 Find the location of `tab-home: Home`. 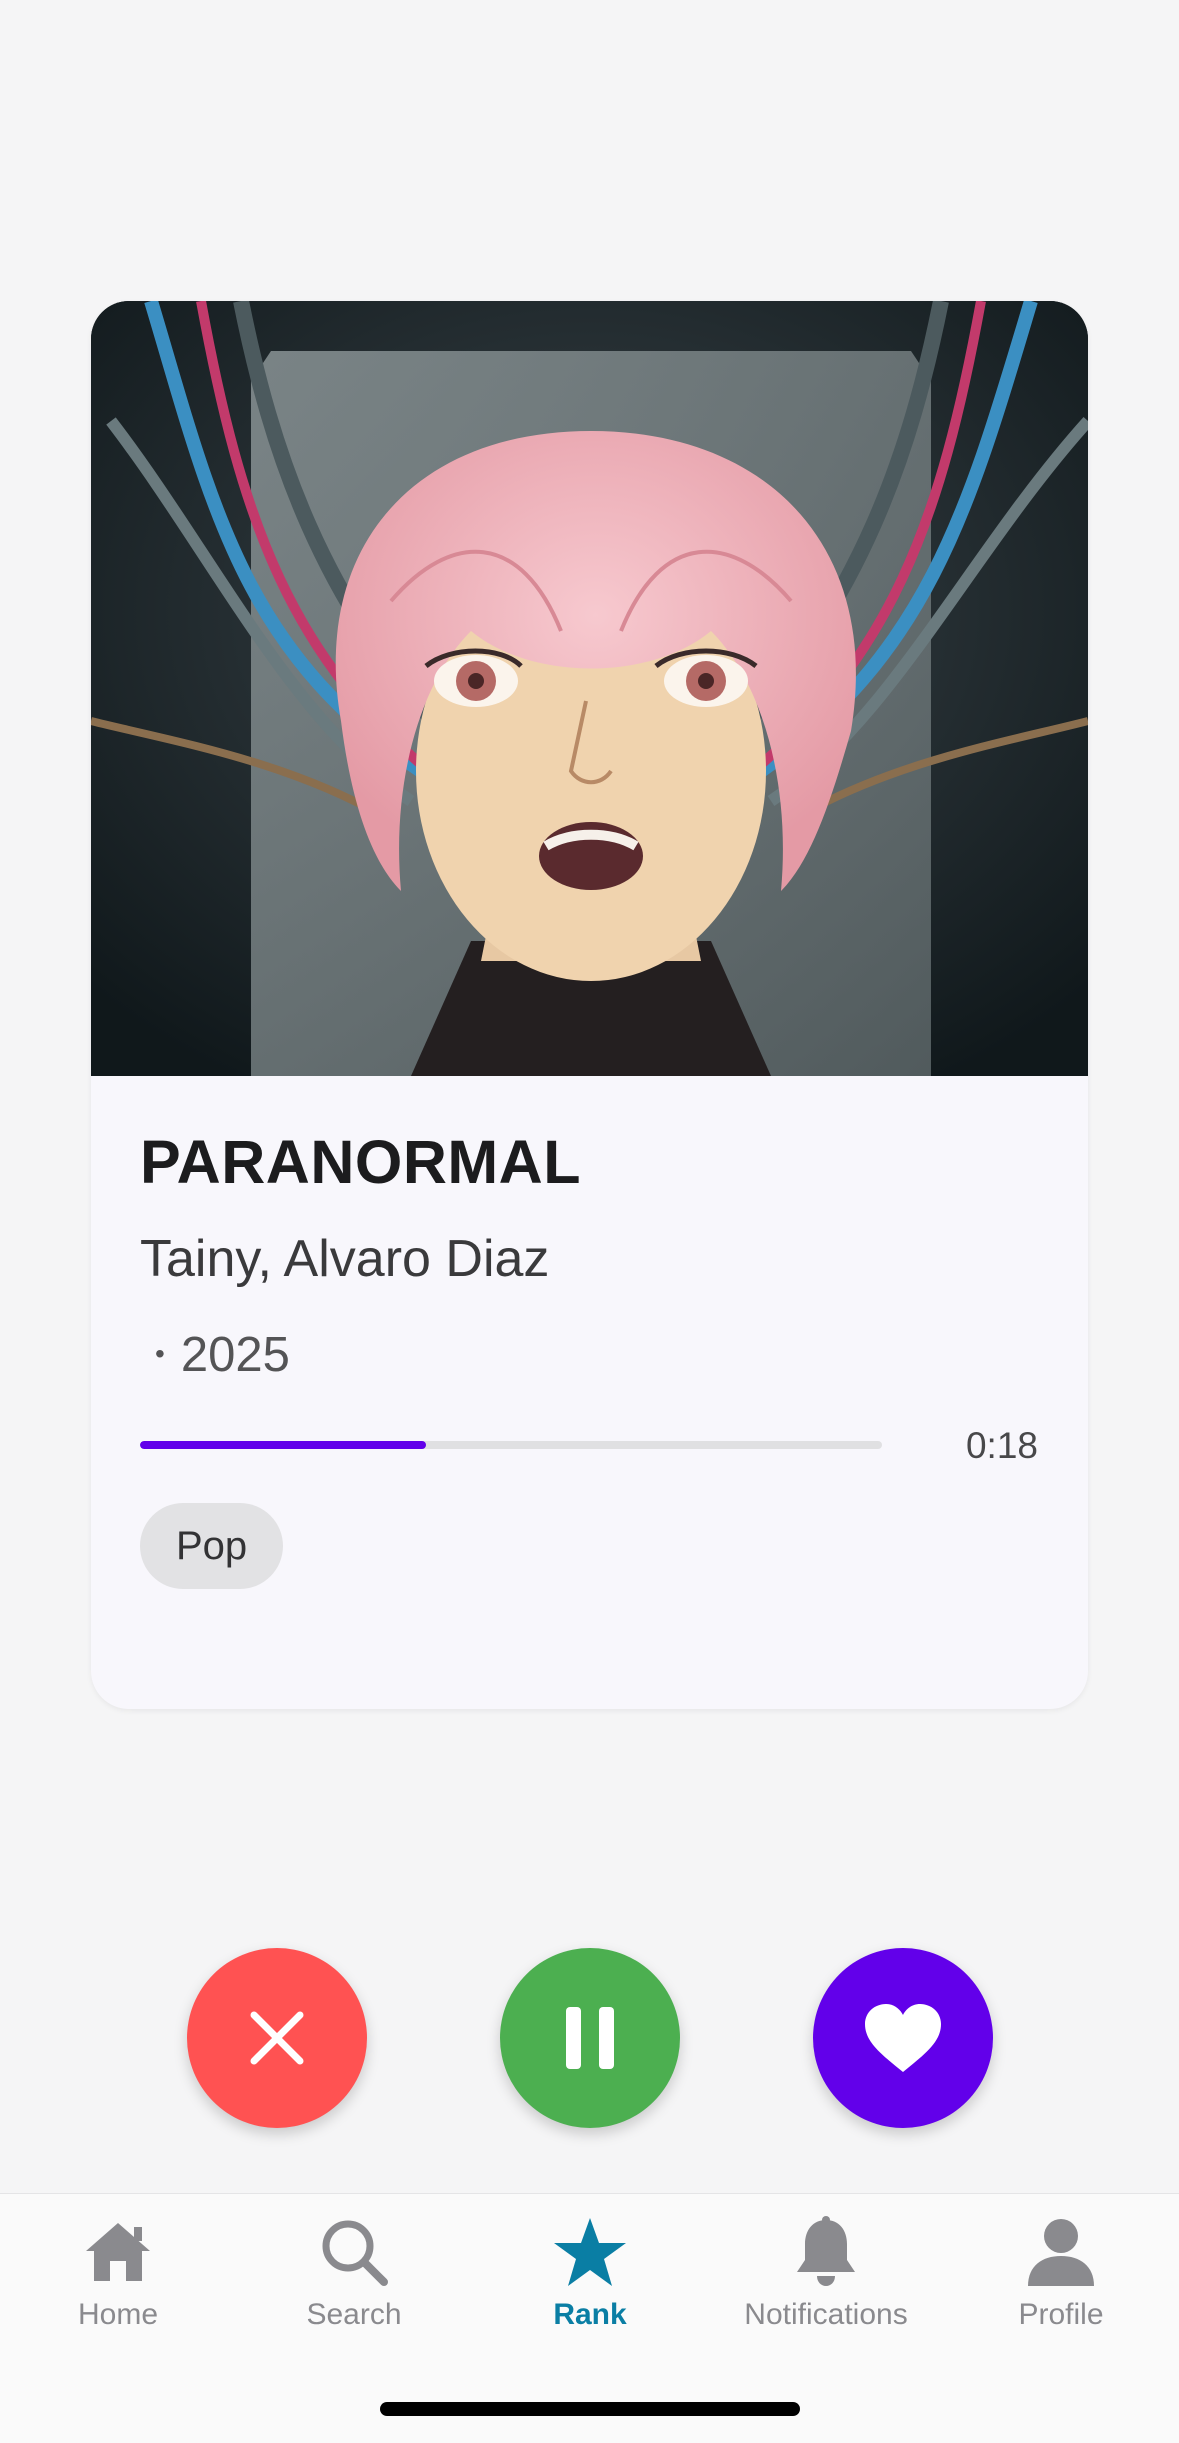

tab-home: Home is located at coordinates (118, 2284).